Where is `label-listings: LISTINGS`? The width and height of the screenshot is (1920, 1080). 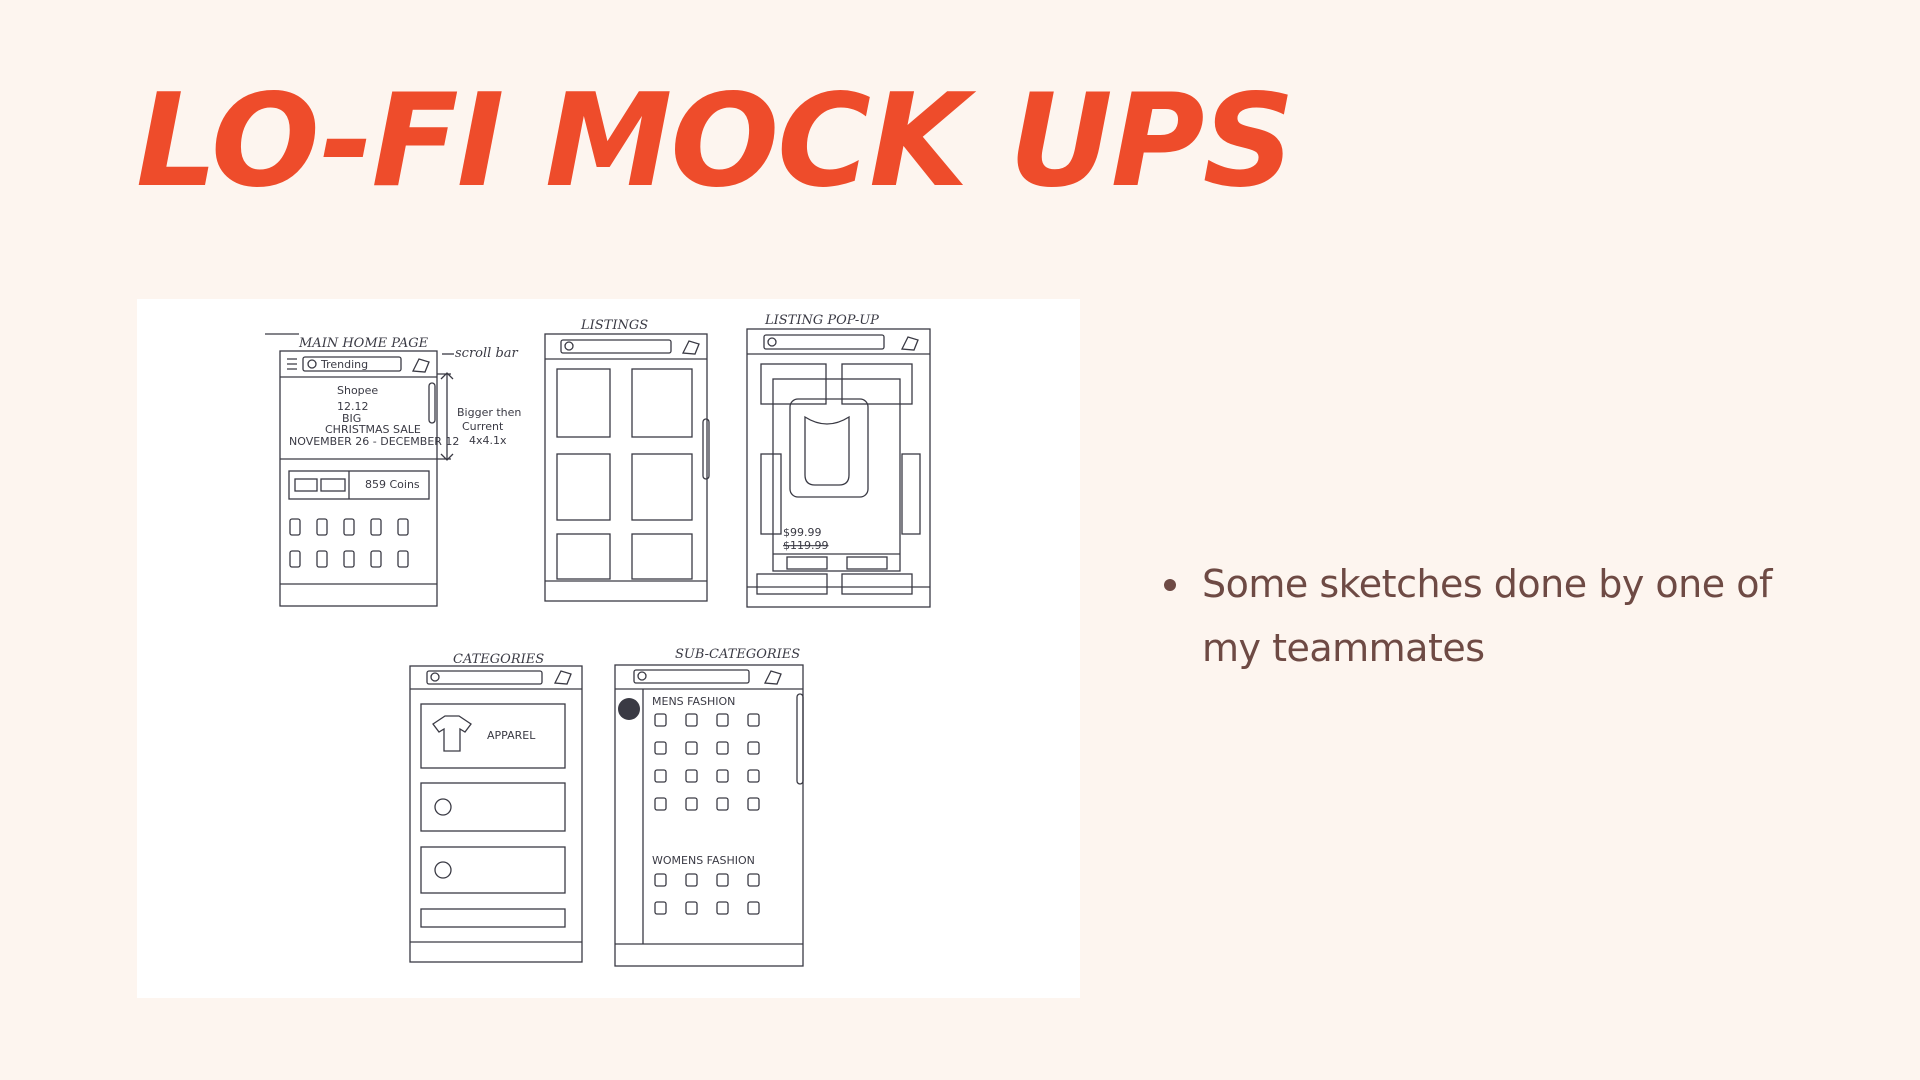 label-listings: LISTINGS is located at coordinates (614, 325).